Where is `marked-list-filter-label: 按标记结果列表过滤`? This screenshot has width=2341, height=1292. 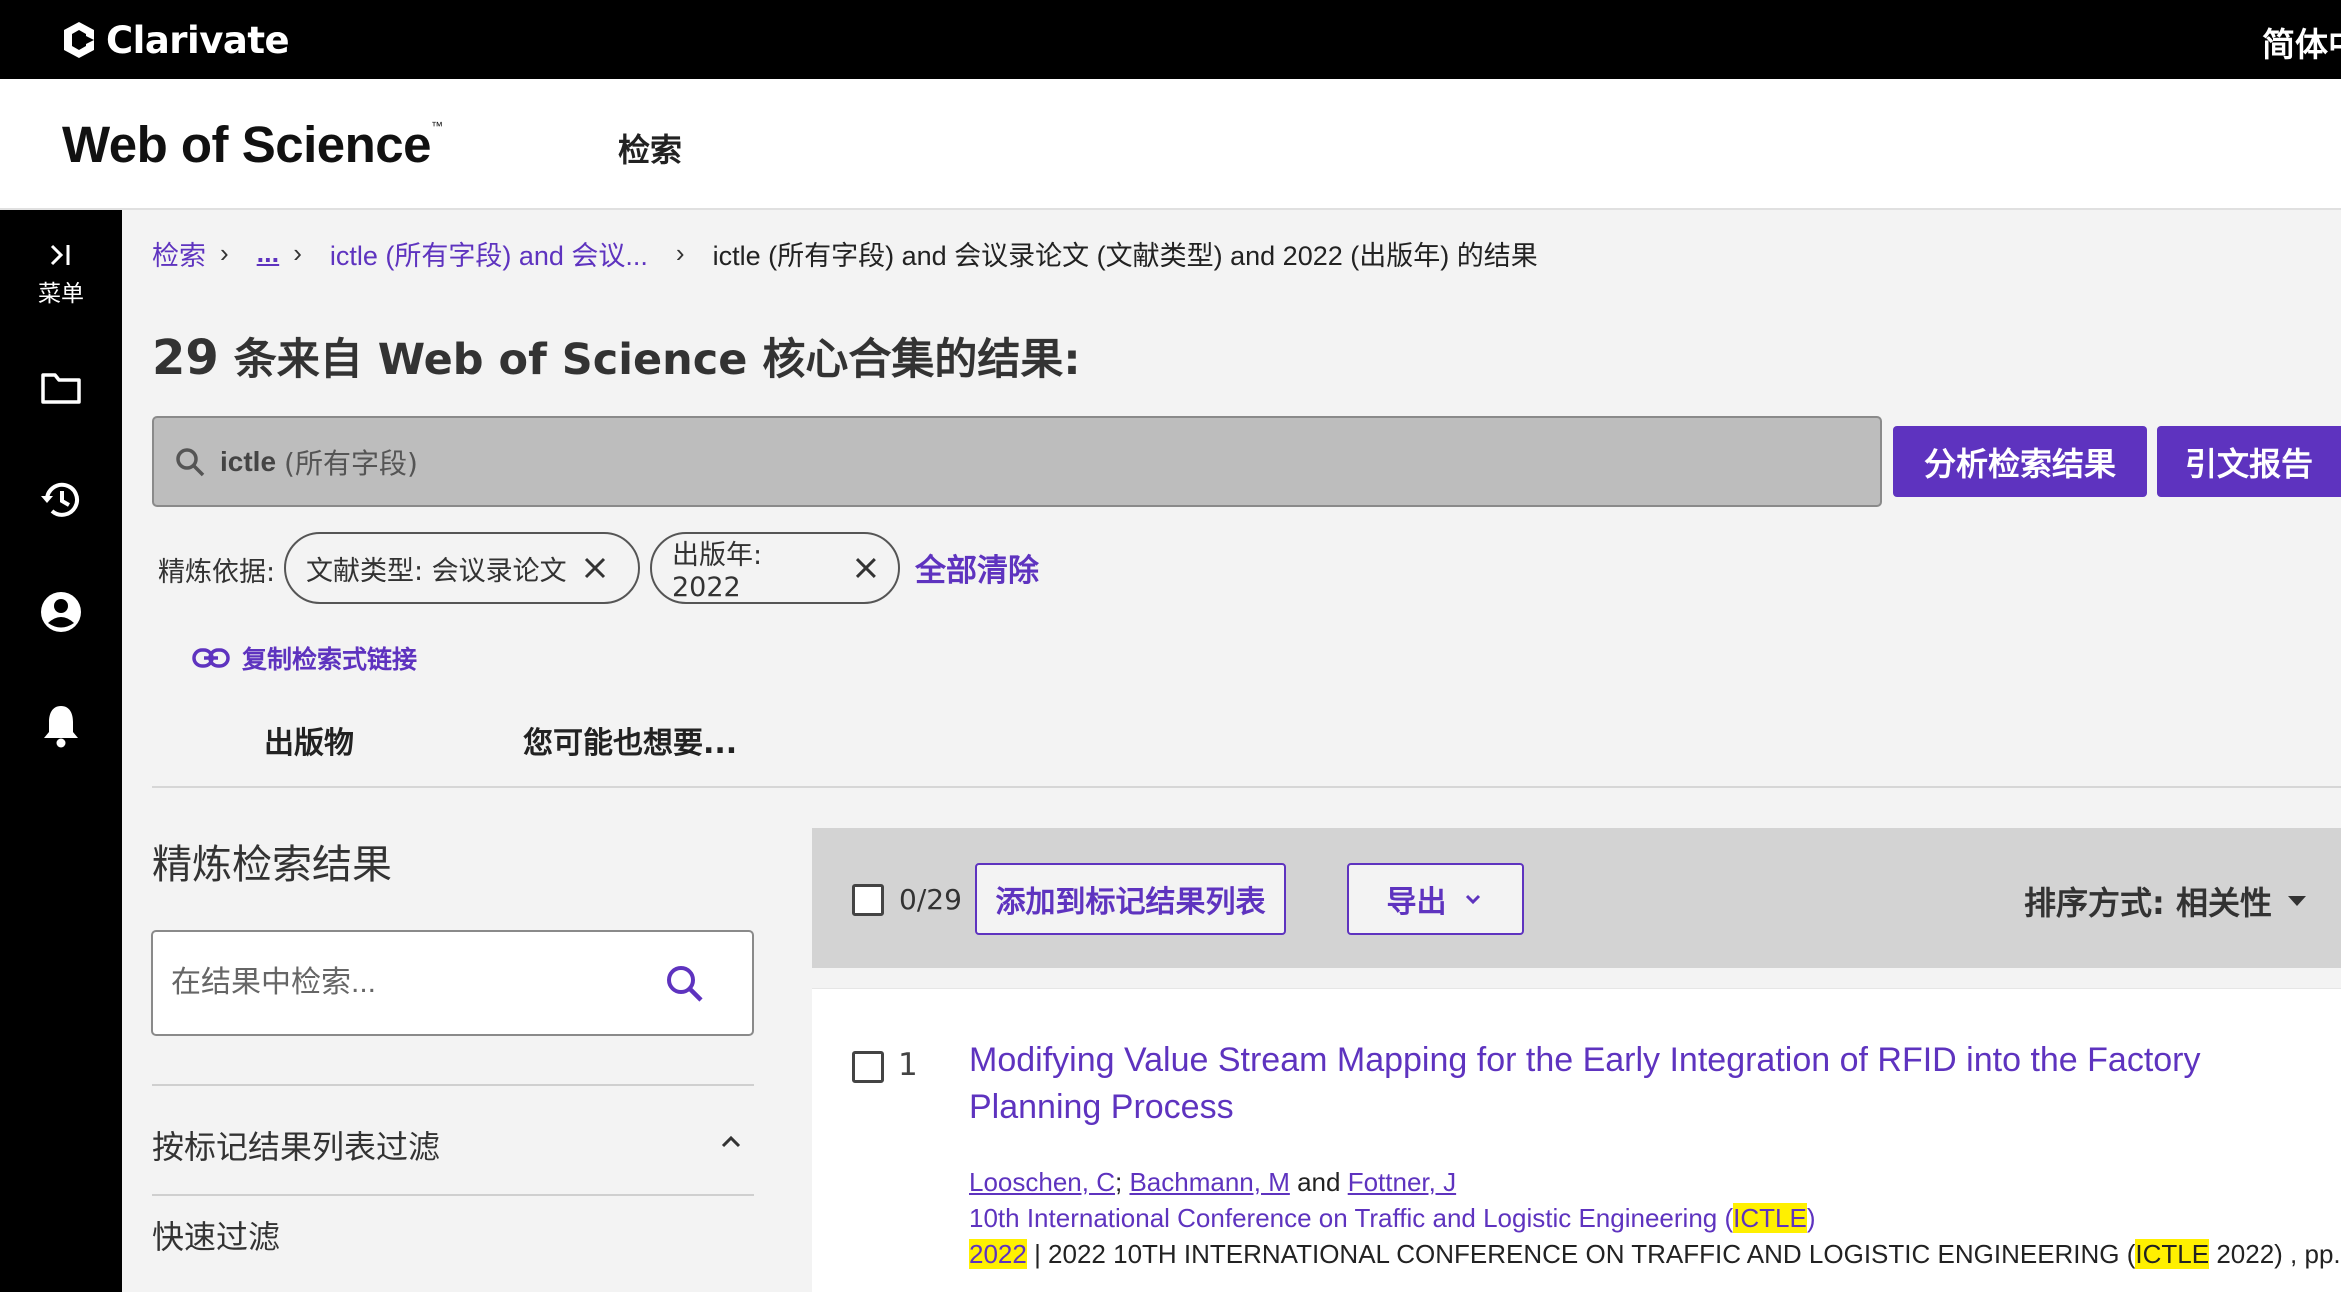
marked-list-filter-label: 按标记结果列表过滤 is located at coordinates (296, 1147).